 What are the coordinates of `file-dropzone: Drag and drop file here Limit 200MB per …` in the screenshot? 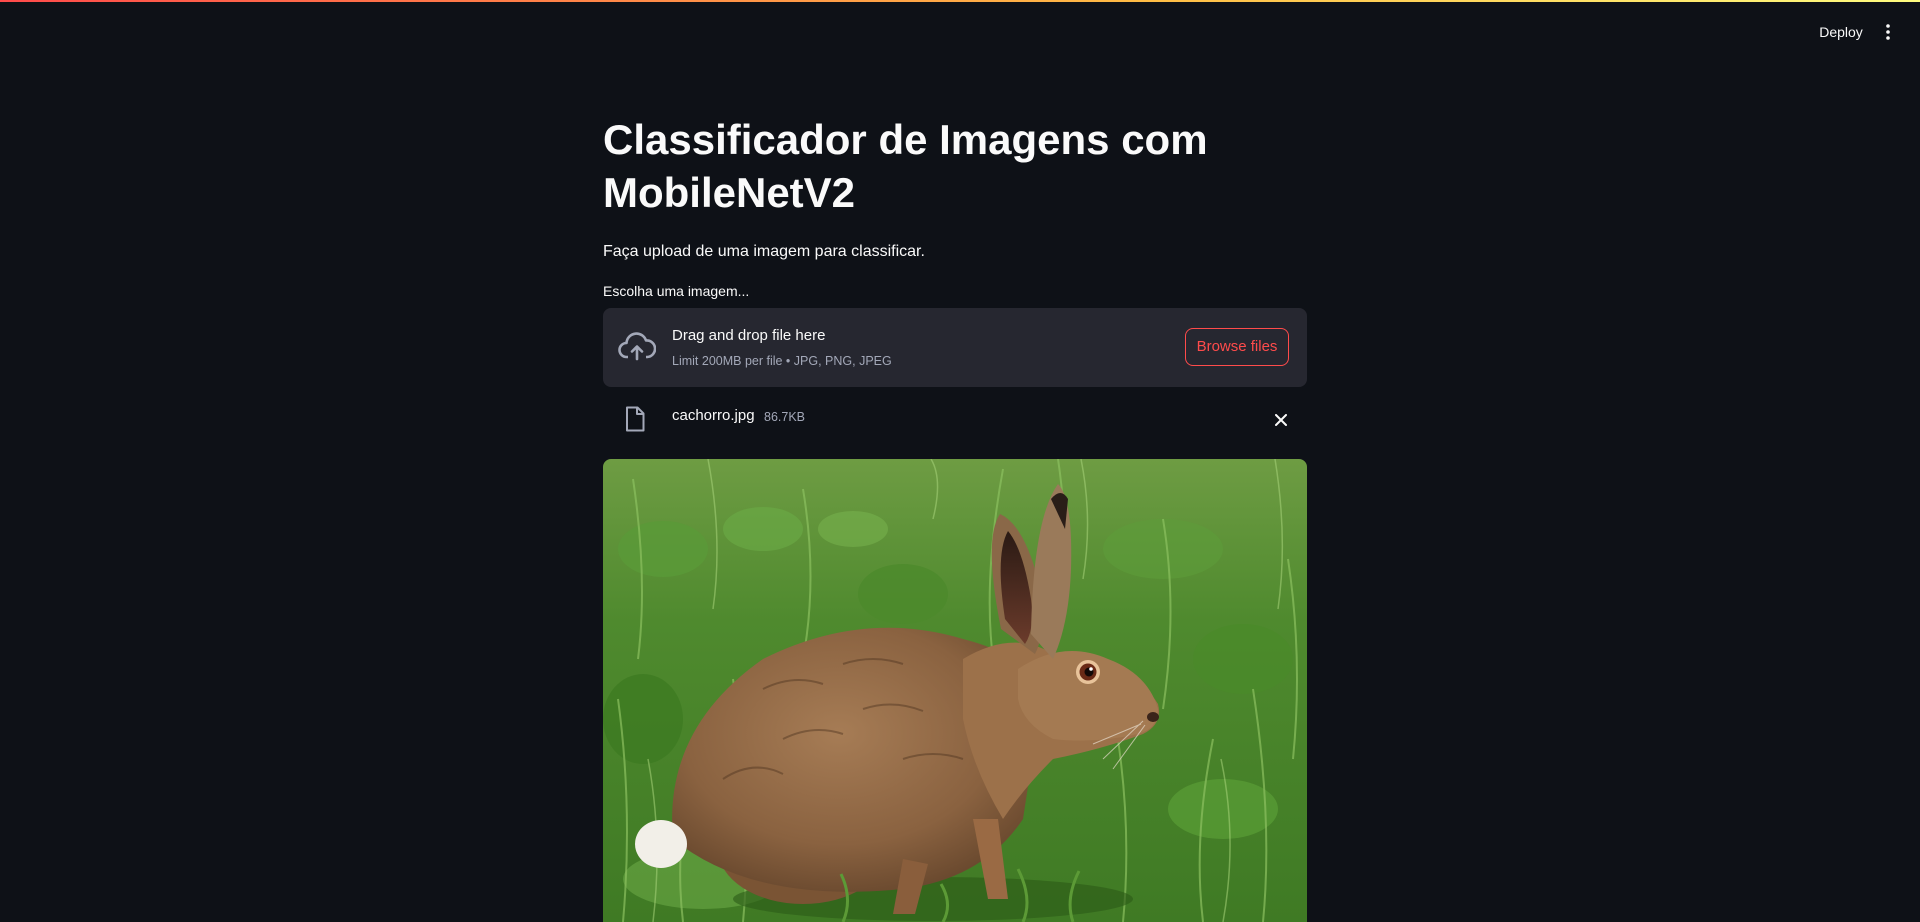 It's located at (955, 347).